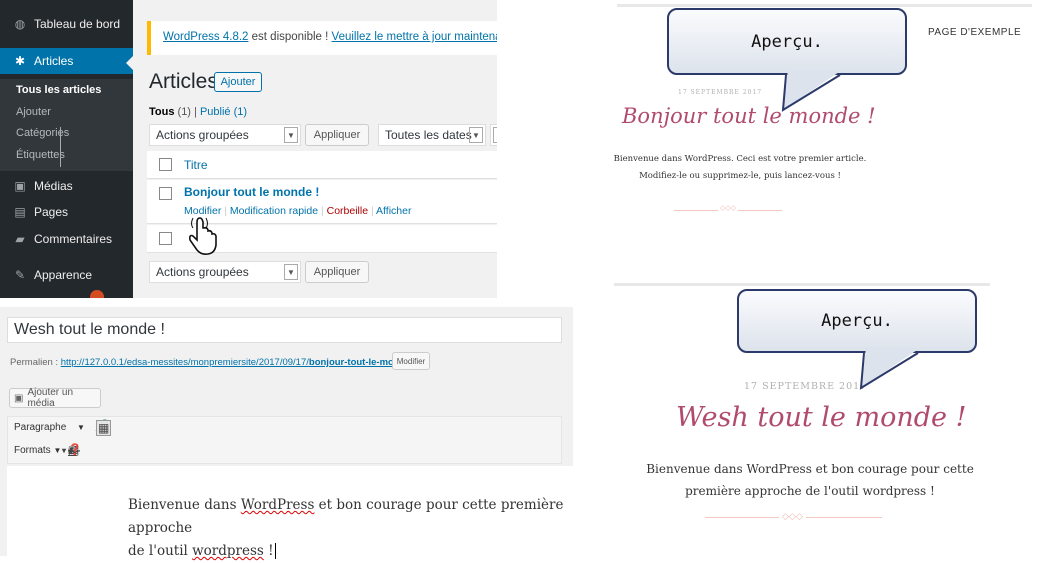 This screenshot has height=563, width=1064. Describe the element at coordinates (165, 238) in the screenshot. I see `select-all-checkbox-bottom` at that location.